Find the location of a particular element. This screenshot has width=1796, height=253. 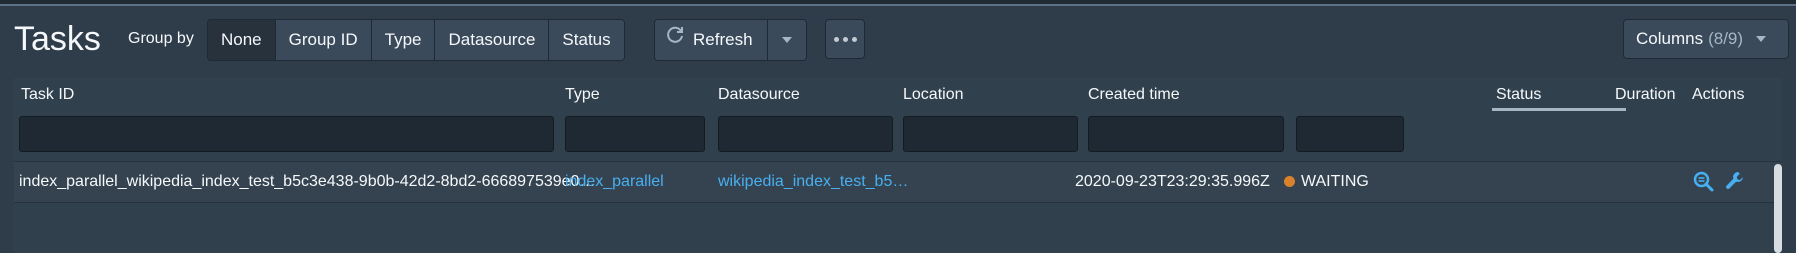

group-by-none-button: None is located at coordinates (242, 40).